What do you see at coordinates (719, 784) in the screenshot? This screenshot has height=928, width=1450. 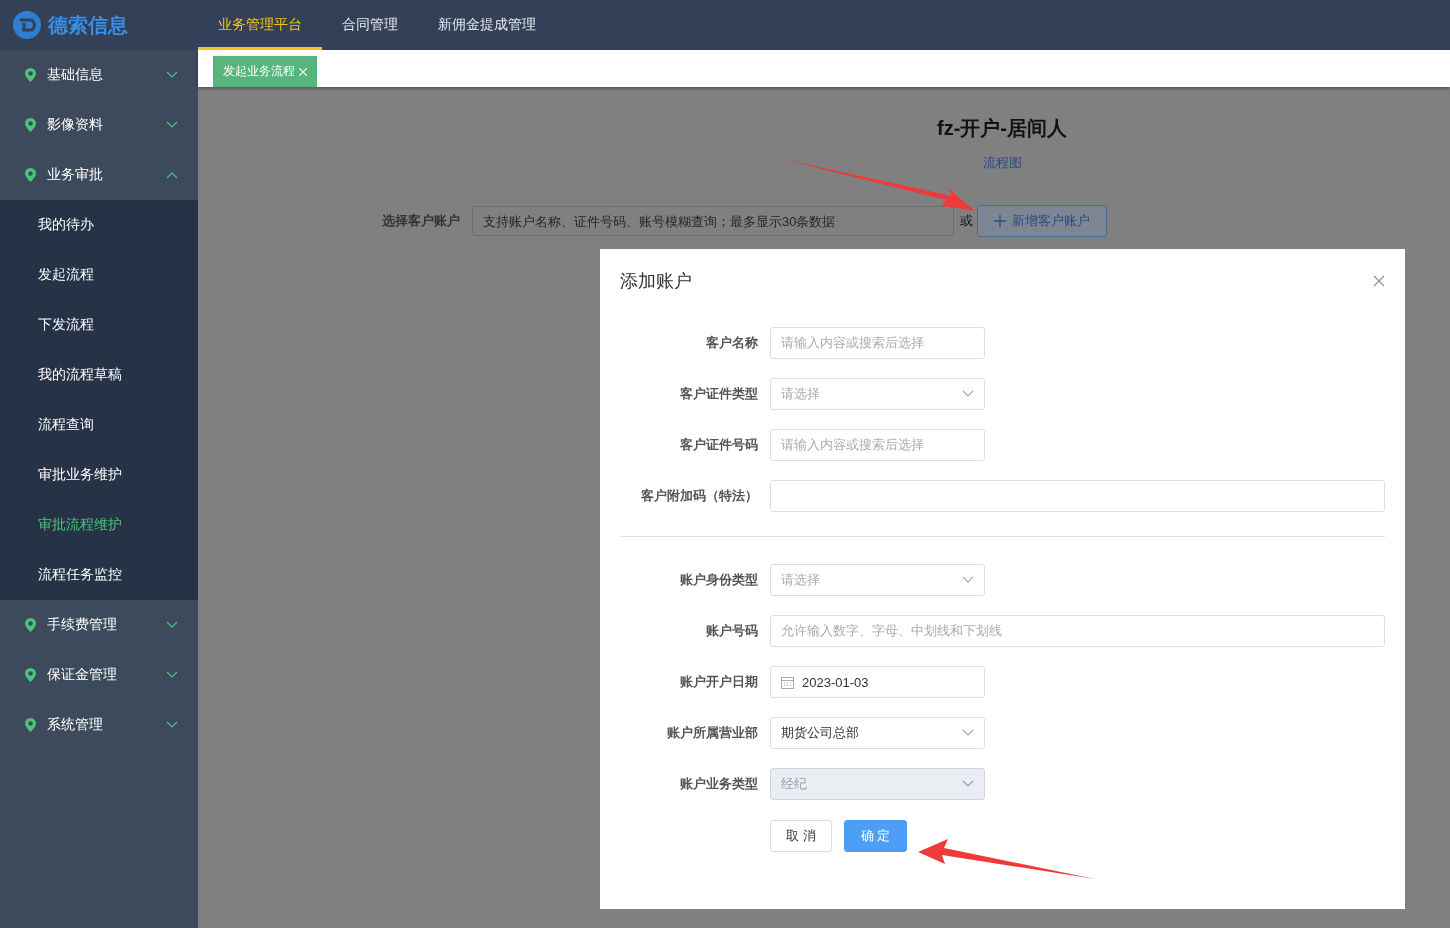 I see `field-label: 账户业务类型` at bounding box center [719, 784].